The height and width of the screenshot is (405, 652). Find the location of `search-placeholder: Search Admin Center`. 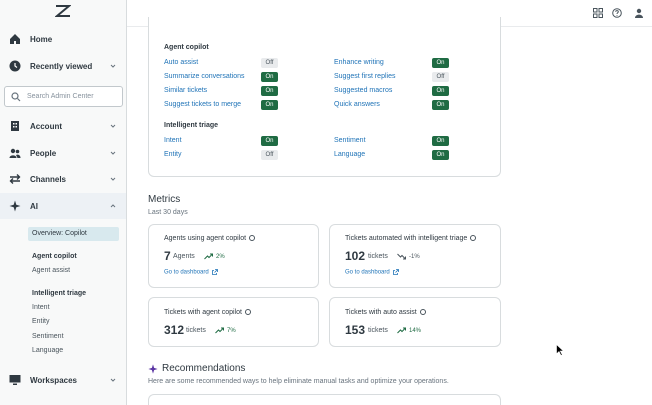

search-placeholder: Search Admin Center is located at coordinates (60, 96).